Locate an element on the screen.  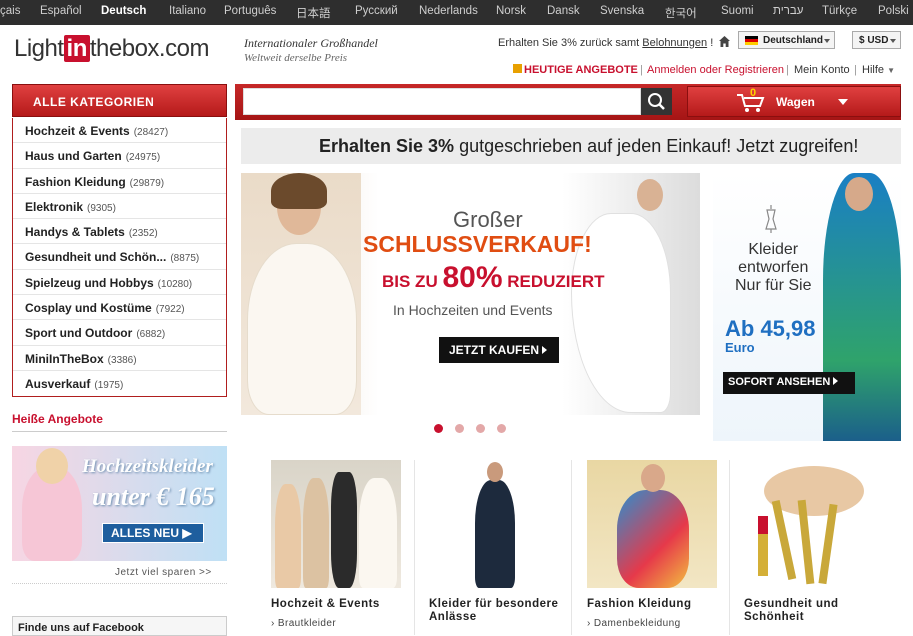
category-name: Hochzeit & Events is located at coordinates (77, 131).